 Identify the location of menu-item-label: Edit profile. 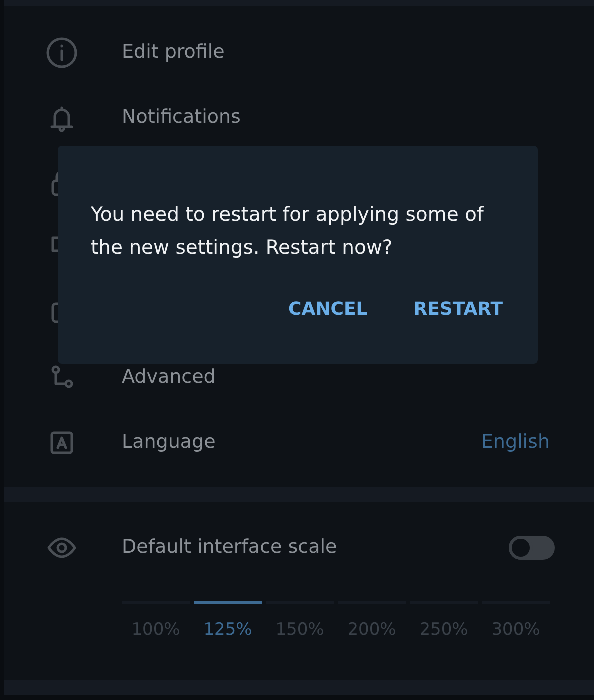
(173, 52).